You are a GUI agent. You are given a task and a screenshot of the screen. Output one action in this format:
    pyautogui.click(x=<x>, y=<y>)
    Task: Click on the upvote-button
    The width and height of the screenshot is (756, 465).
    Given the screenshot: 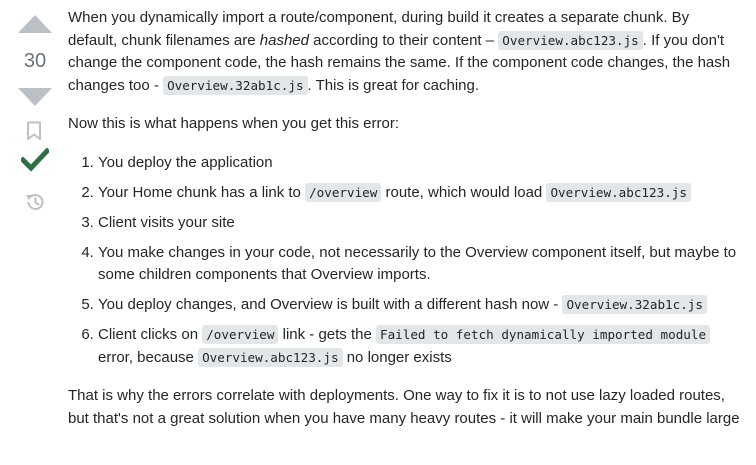 What is the action you would take?
    pyautogui.click(x=35, y=24)
    